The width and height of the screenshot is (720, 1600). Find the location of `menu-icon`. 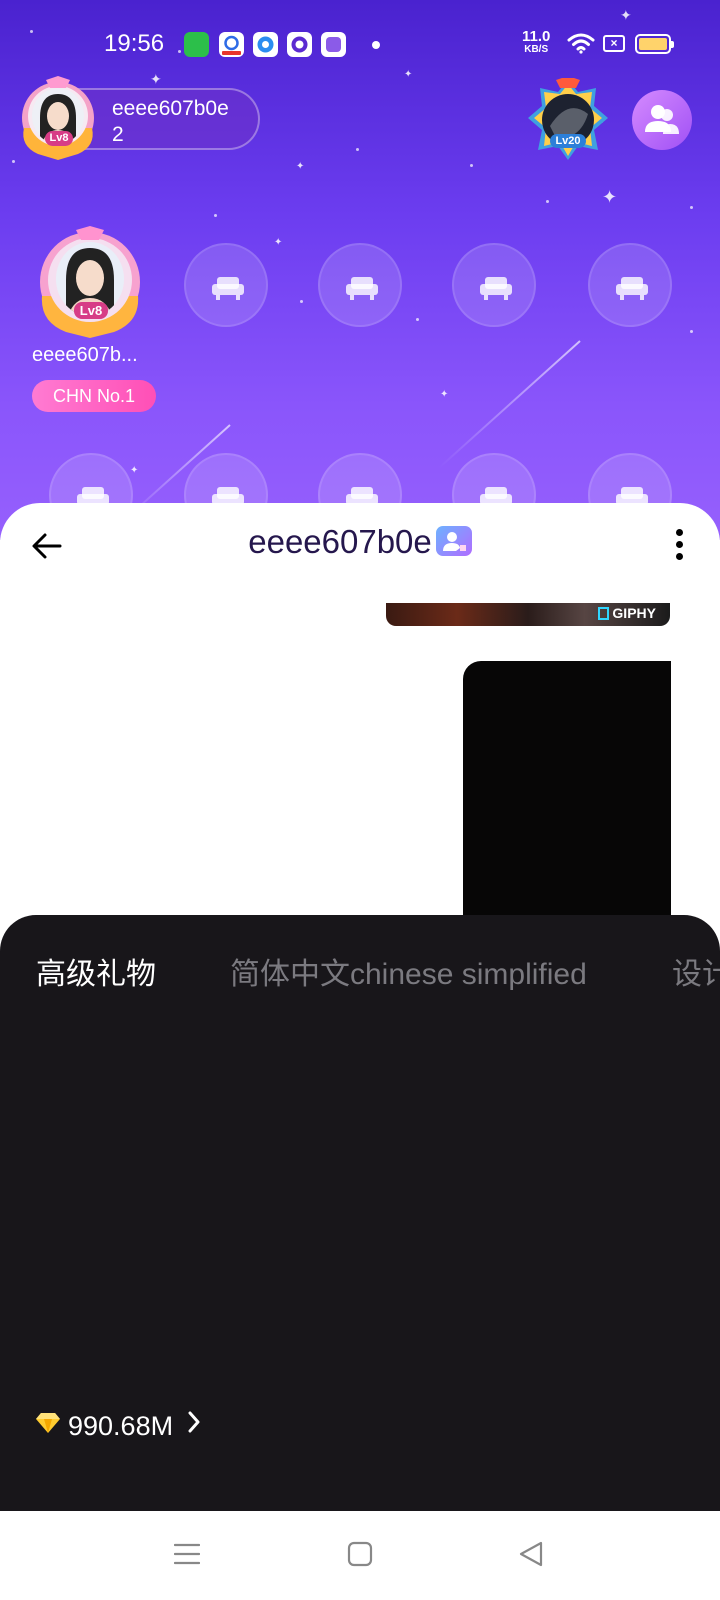

menu-icon is located at coordinates (187, 1554).